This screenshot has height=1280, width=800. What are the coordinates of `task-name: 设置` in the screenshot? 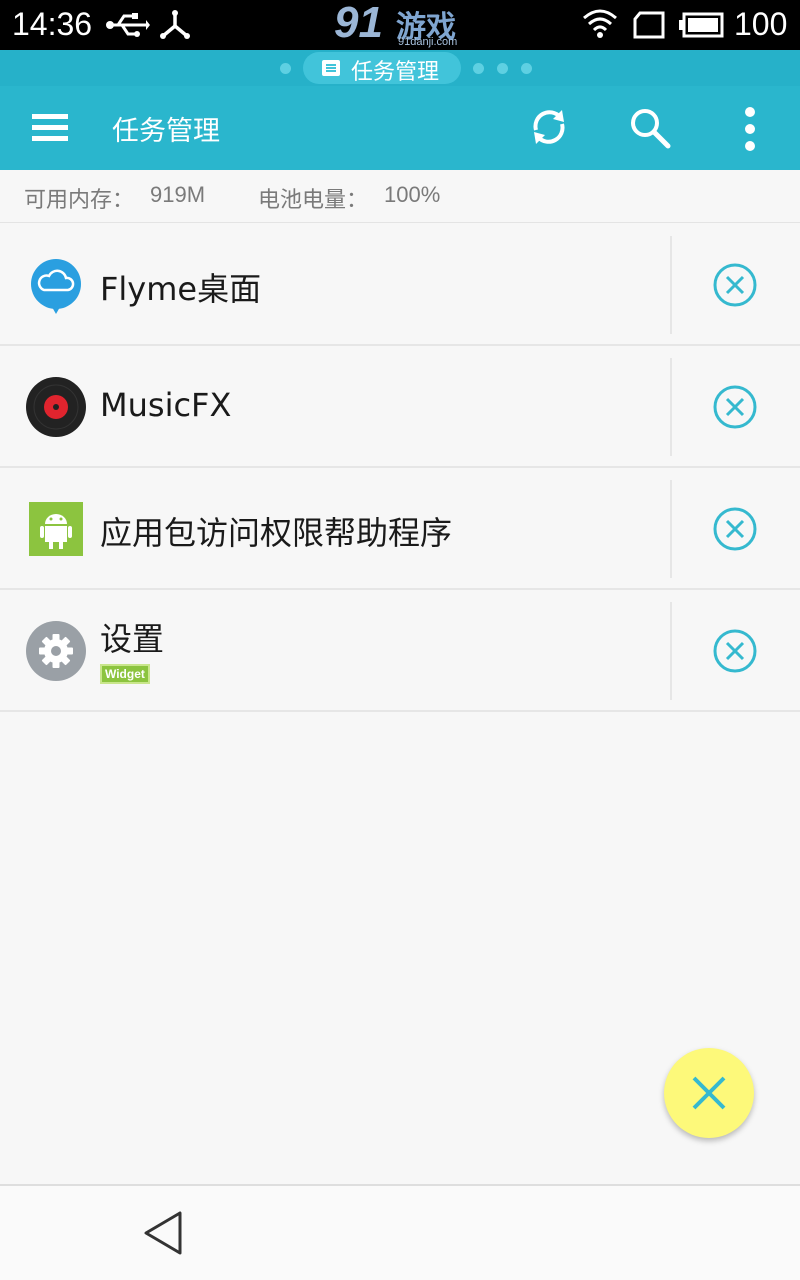 It's located at (132, 639).